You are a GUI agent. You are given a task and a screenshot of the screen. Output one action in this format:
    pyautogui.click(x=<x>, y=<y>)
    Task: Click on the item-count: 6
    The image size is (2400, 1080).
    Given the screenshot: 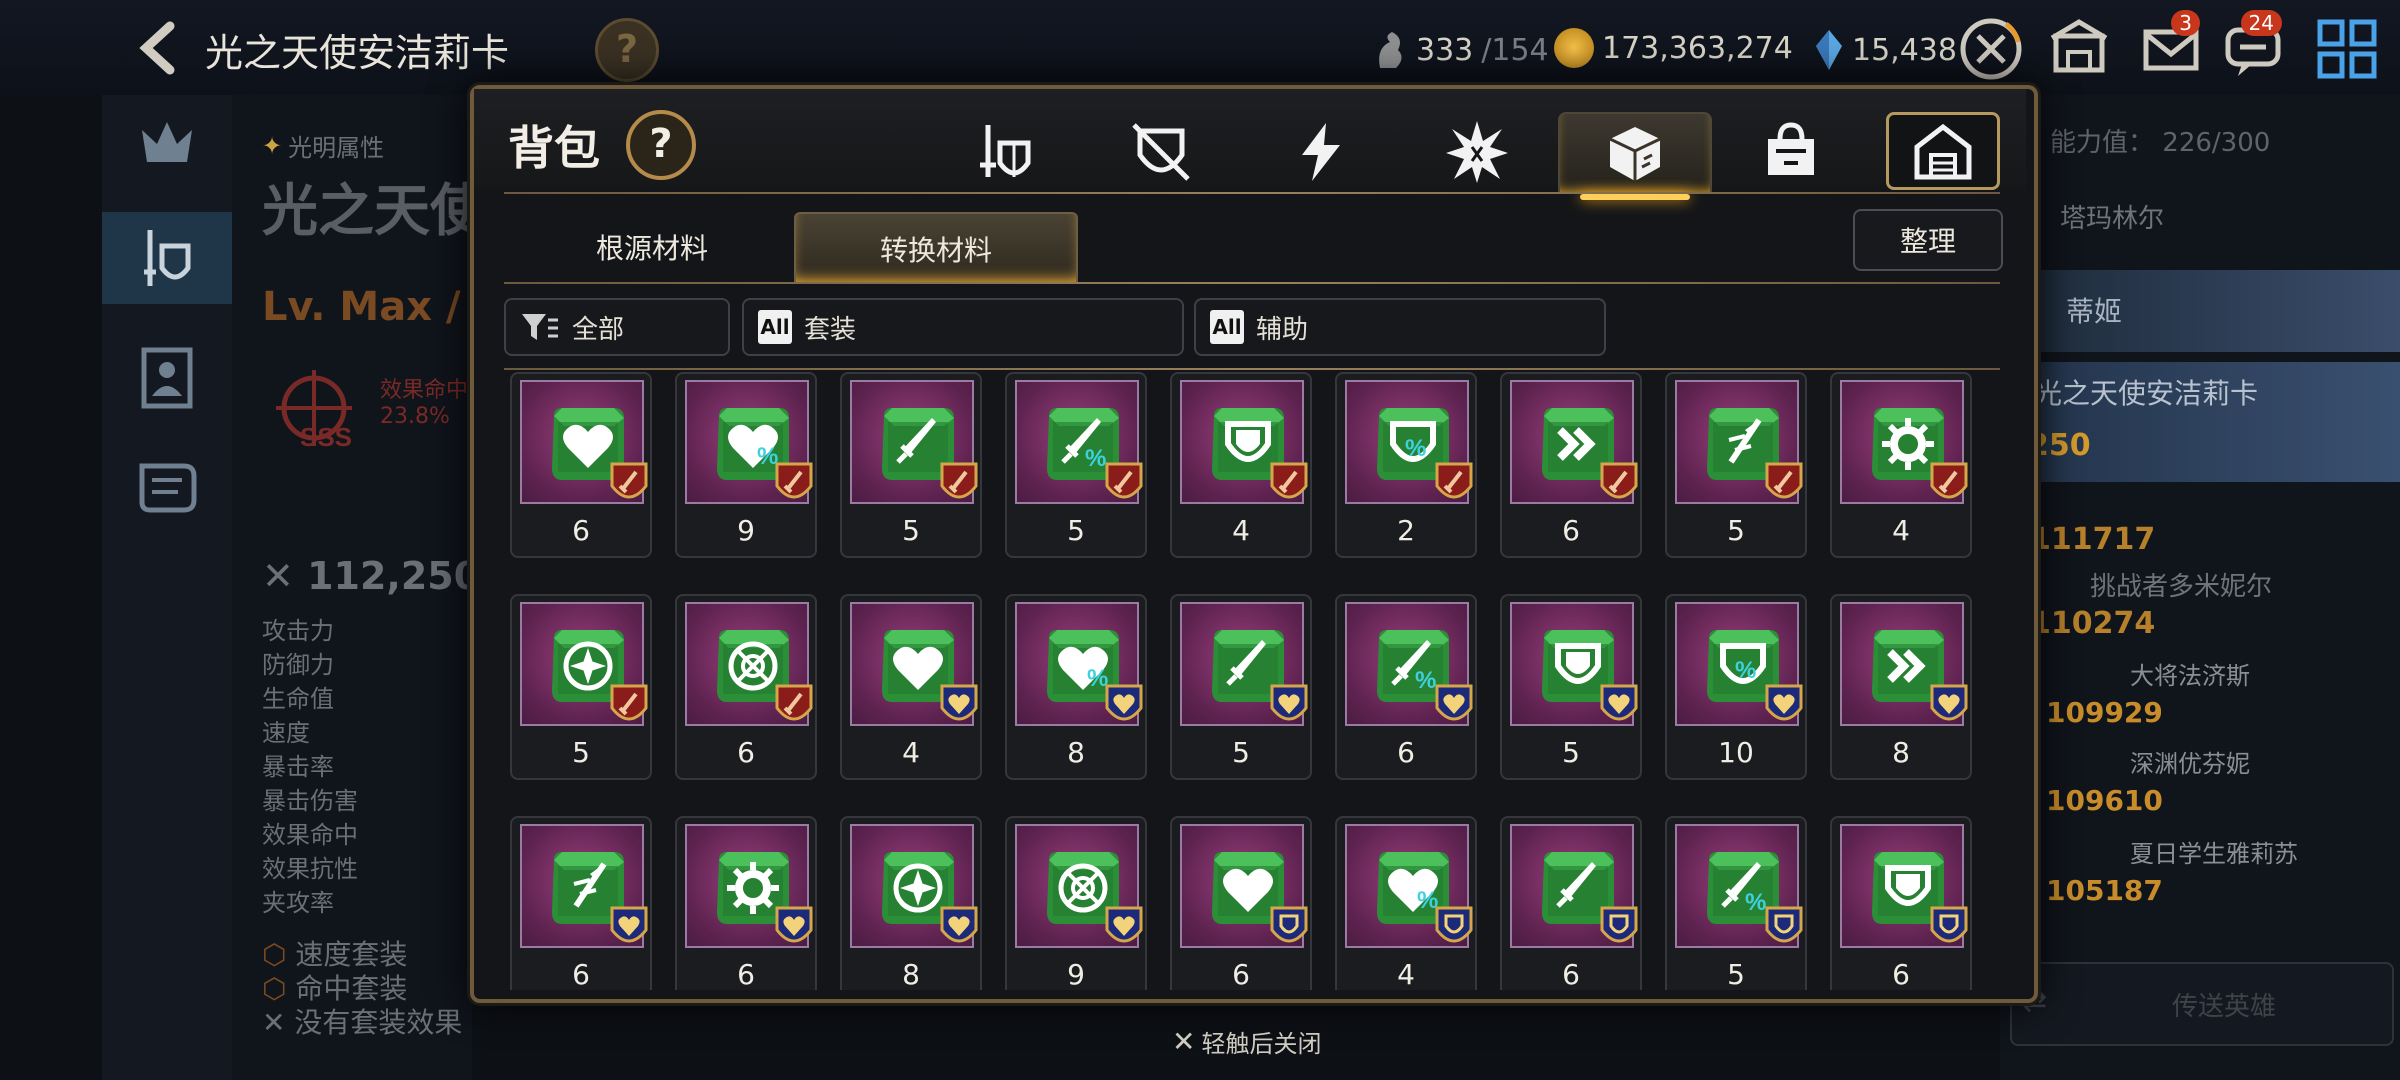 What is the action you would take?
    pyautogui.click(x=1571, y=974)
    